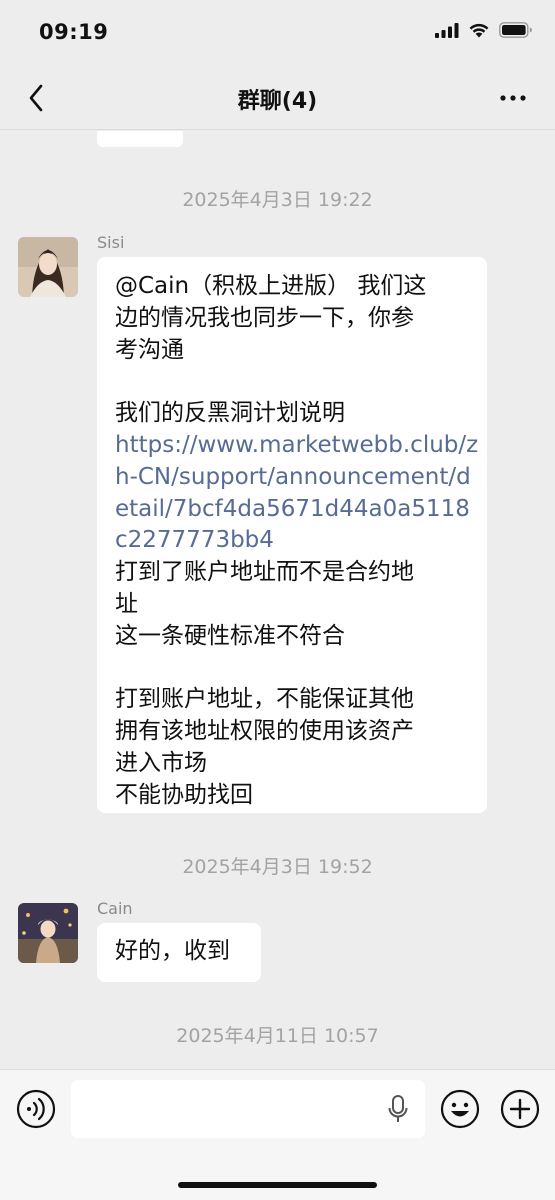  What do you see at coordinates (398, 1109) in the screenshot?
I see `microphone-icon` at bounding box center [398, 1109].